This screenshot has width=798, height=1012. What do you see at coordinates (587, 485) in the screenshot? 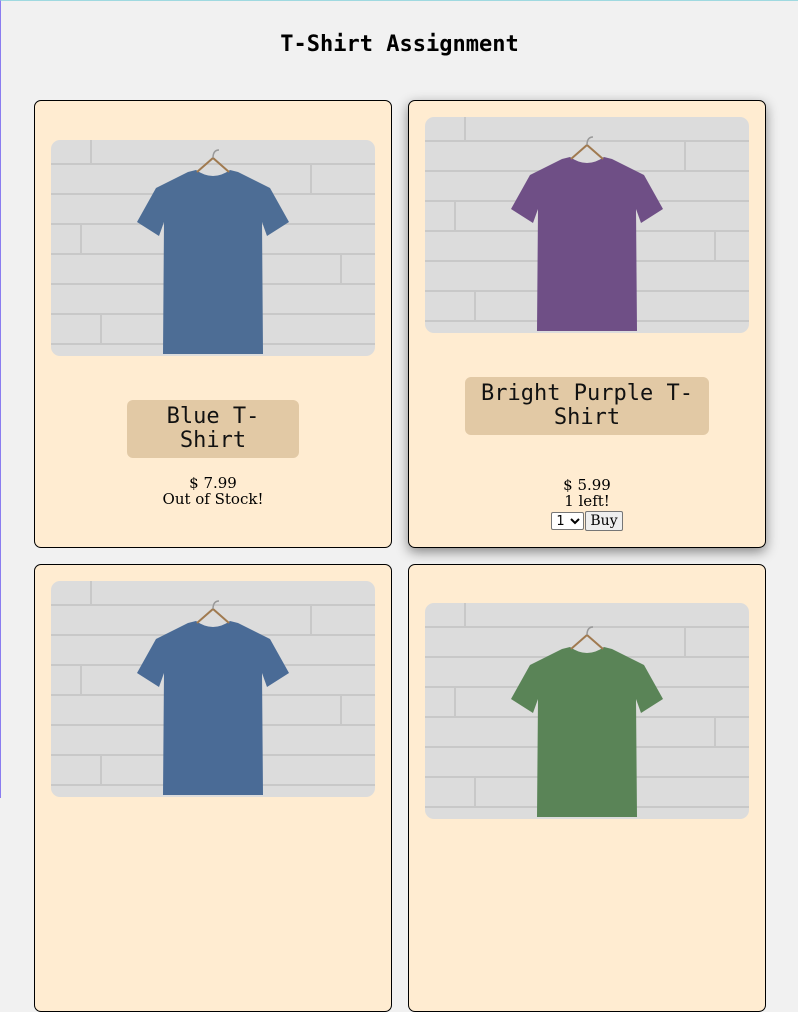
I see `product-price: $ 5.99` at bounding box center [587, 485].